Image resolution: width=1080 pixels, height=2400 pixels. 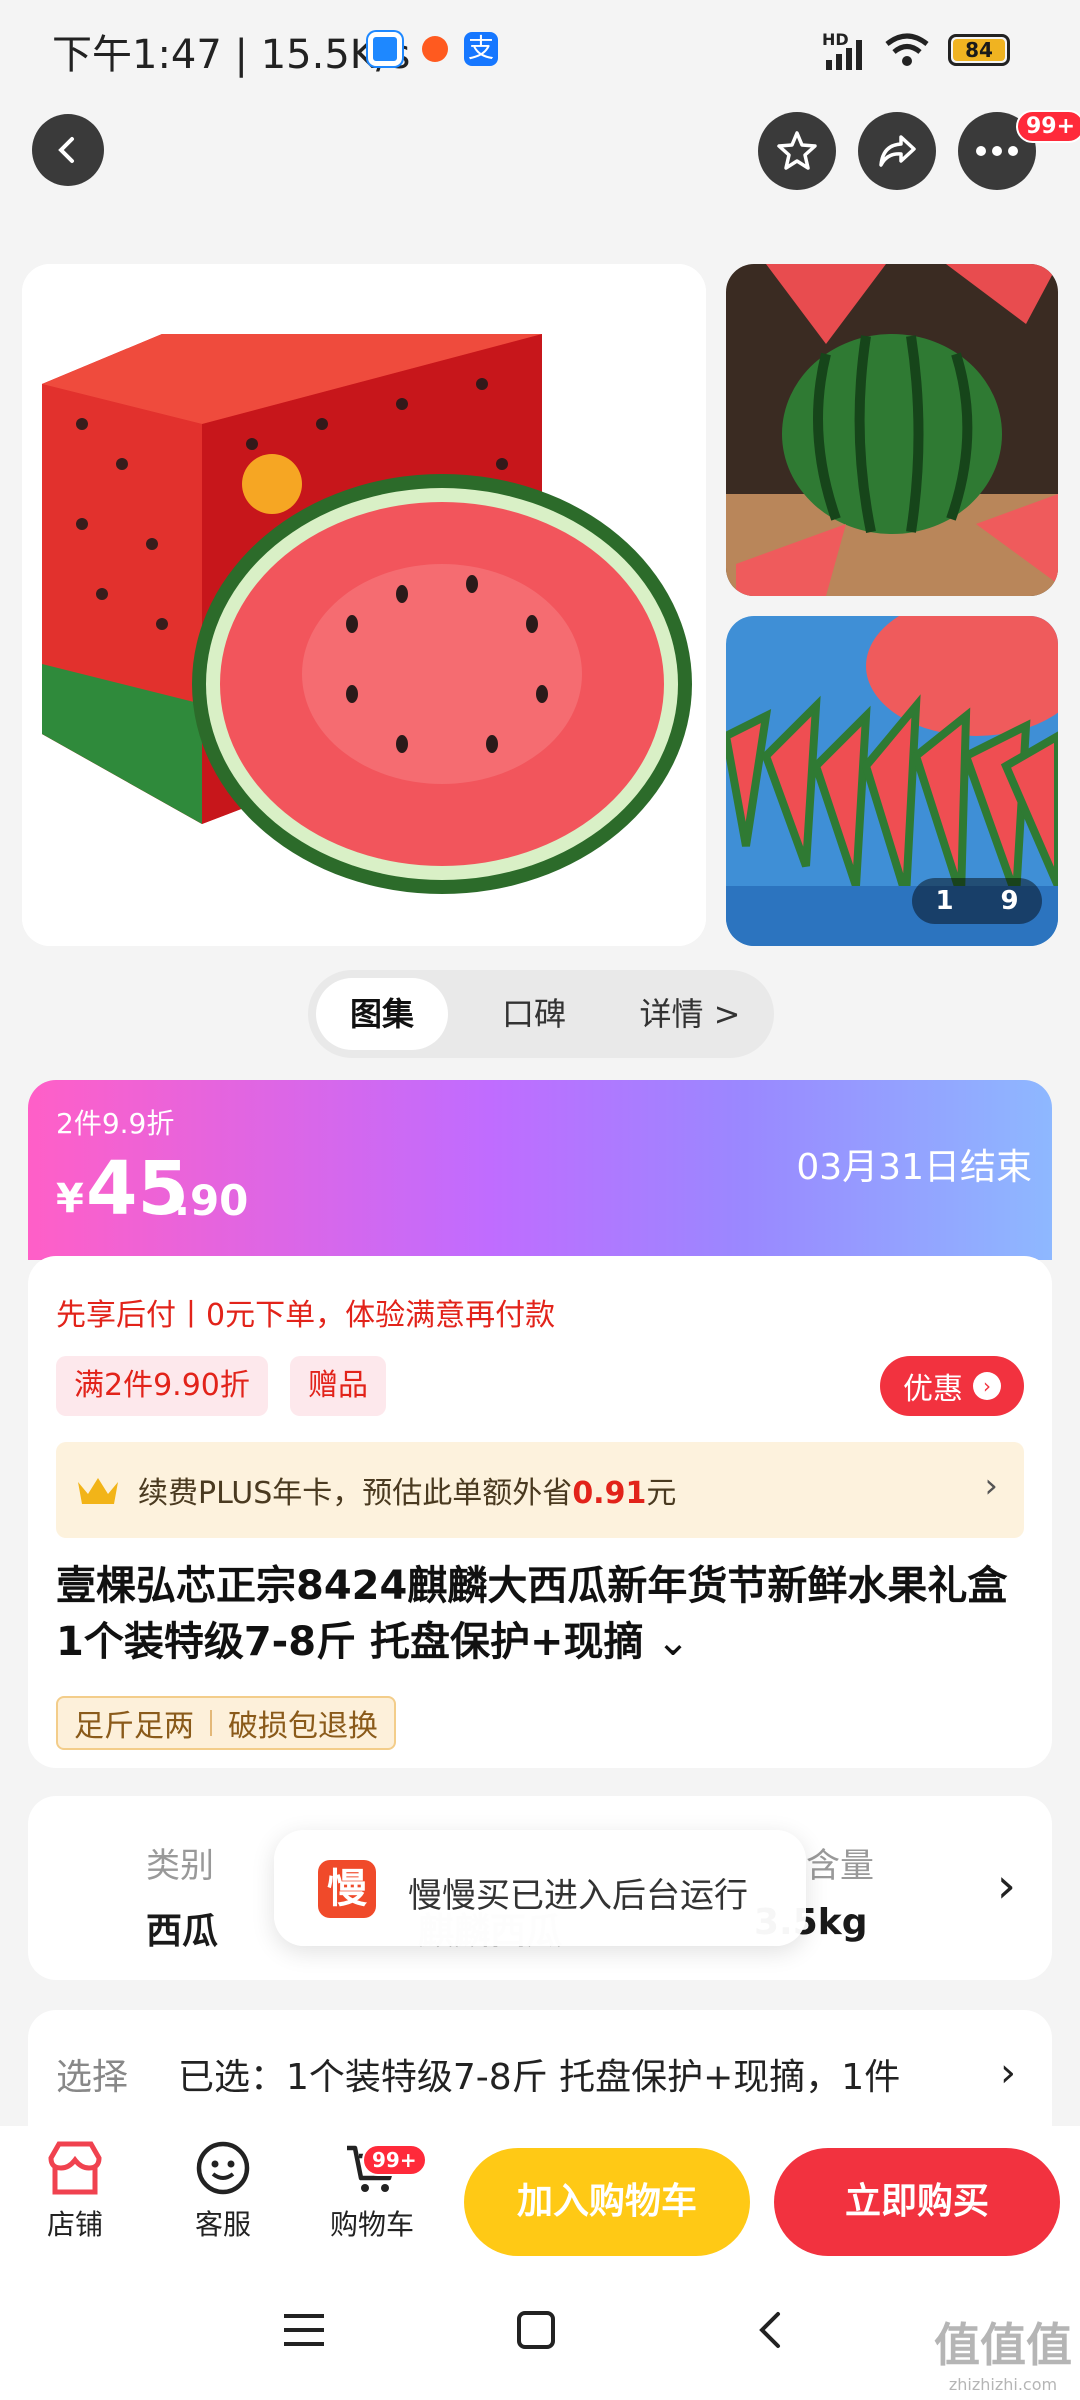 I want to click on spec-label: 含量, so click(x=840, y=1866).